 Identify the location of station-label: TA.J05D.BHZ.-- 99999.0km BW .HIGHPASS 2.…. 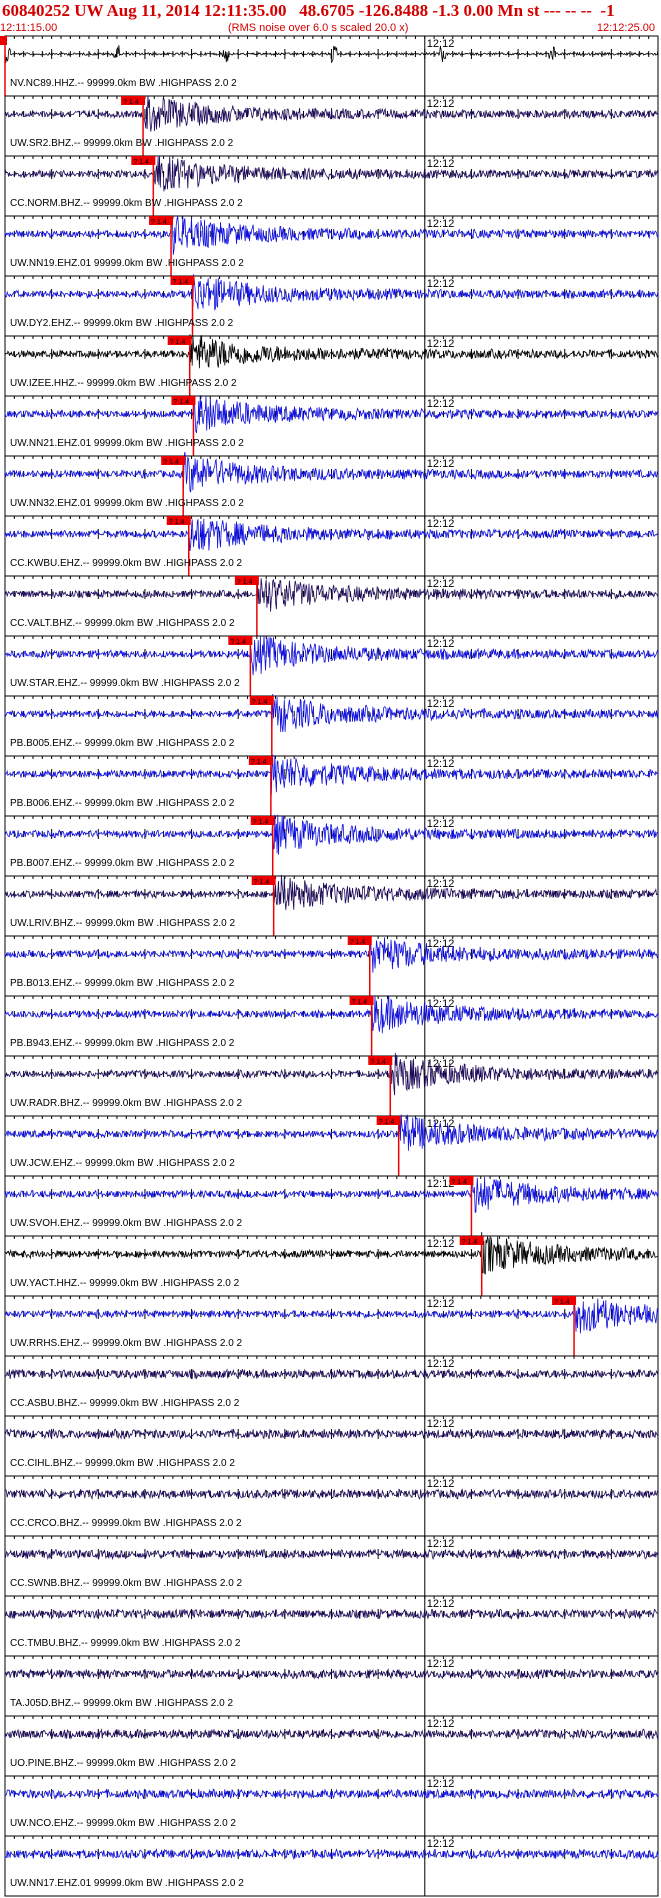
(121, 1703).